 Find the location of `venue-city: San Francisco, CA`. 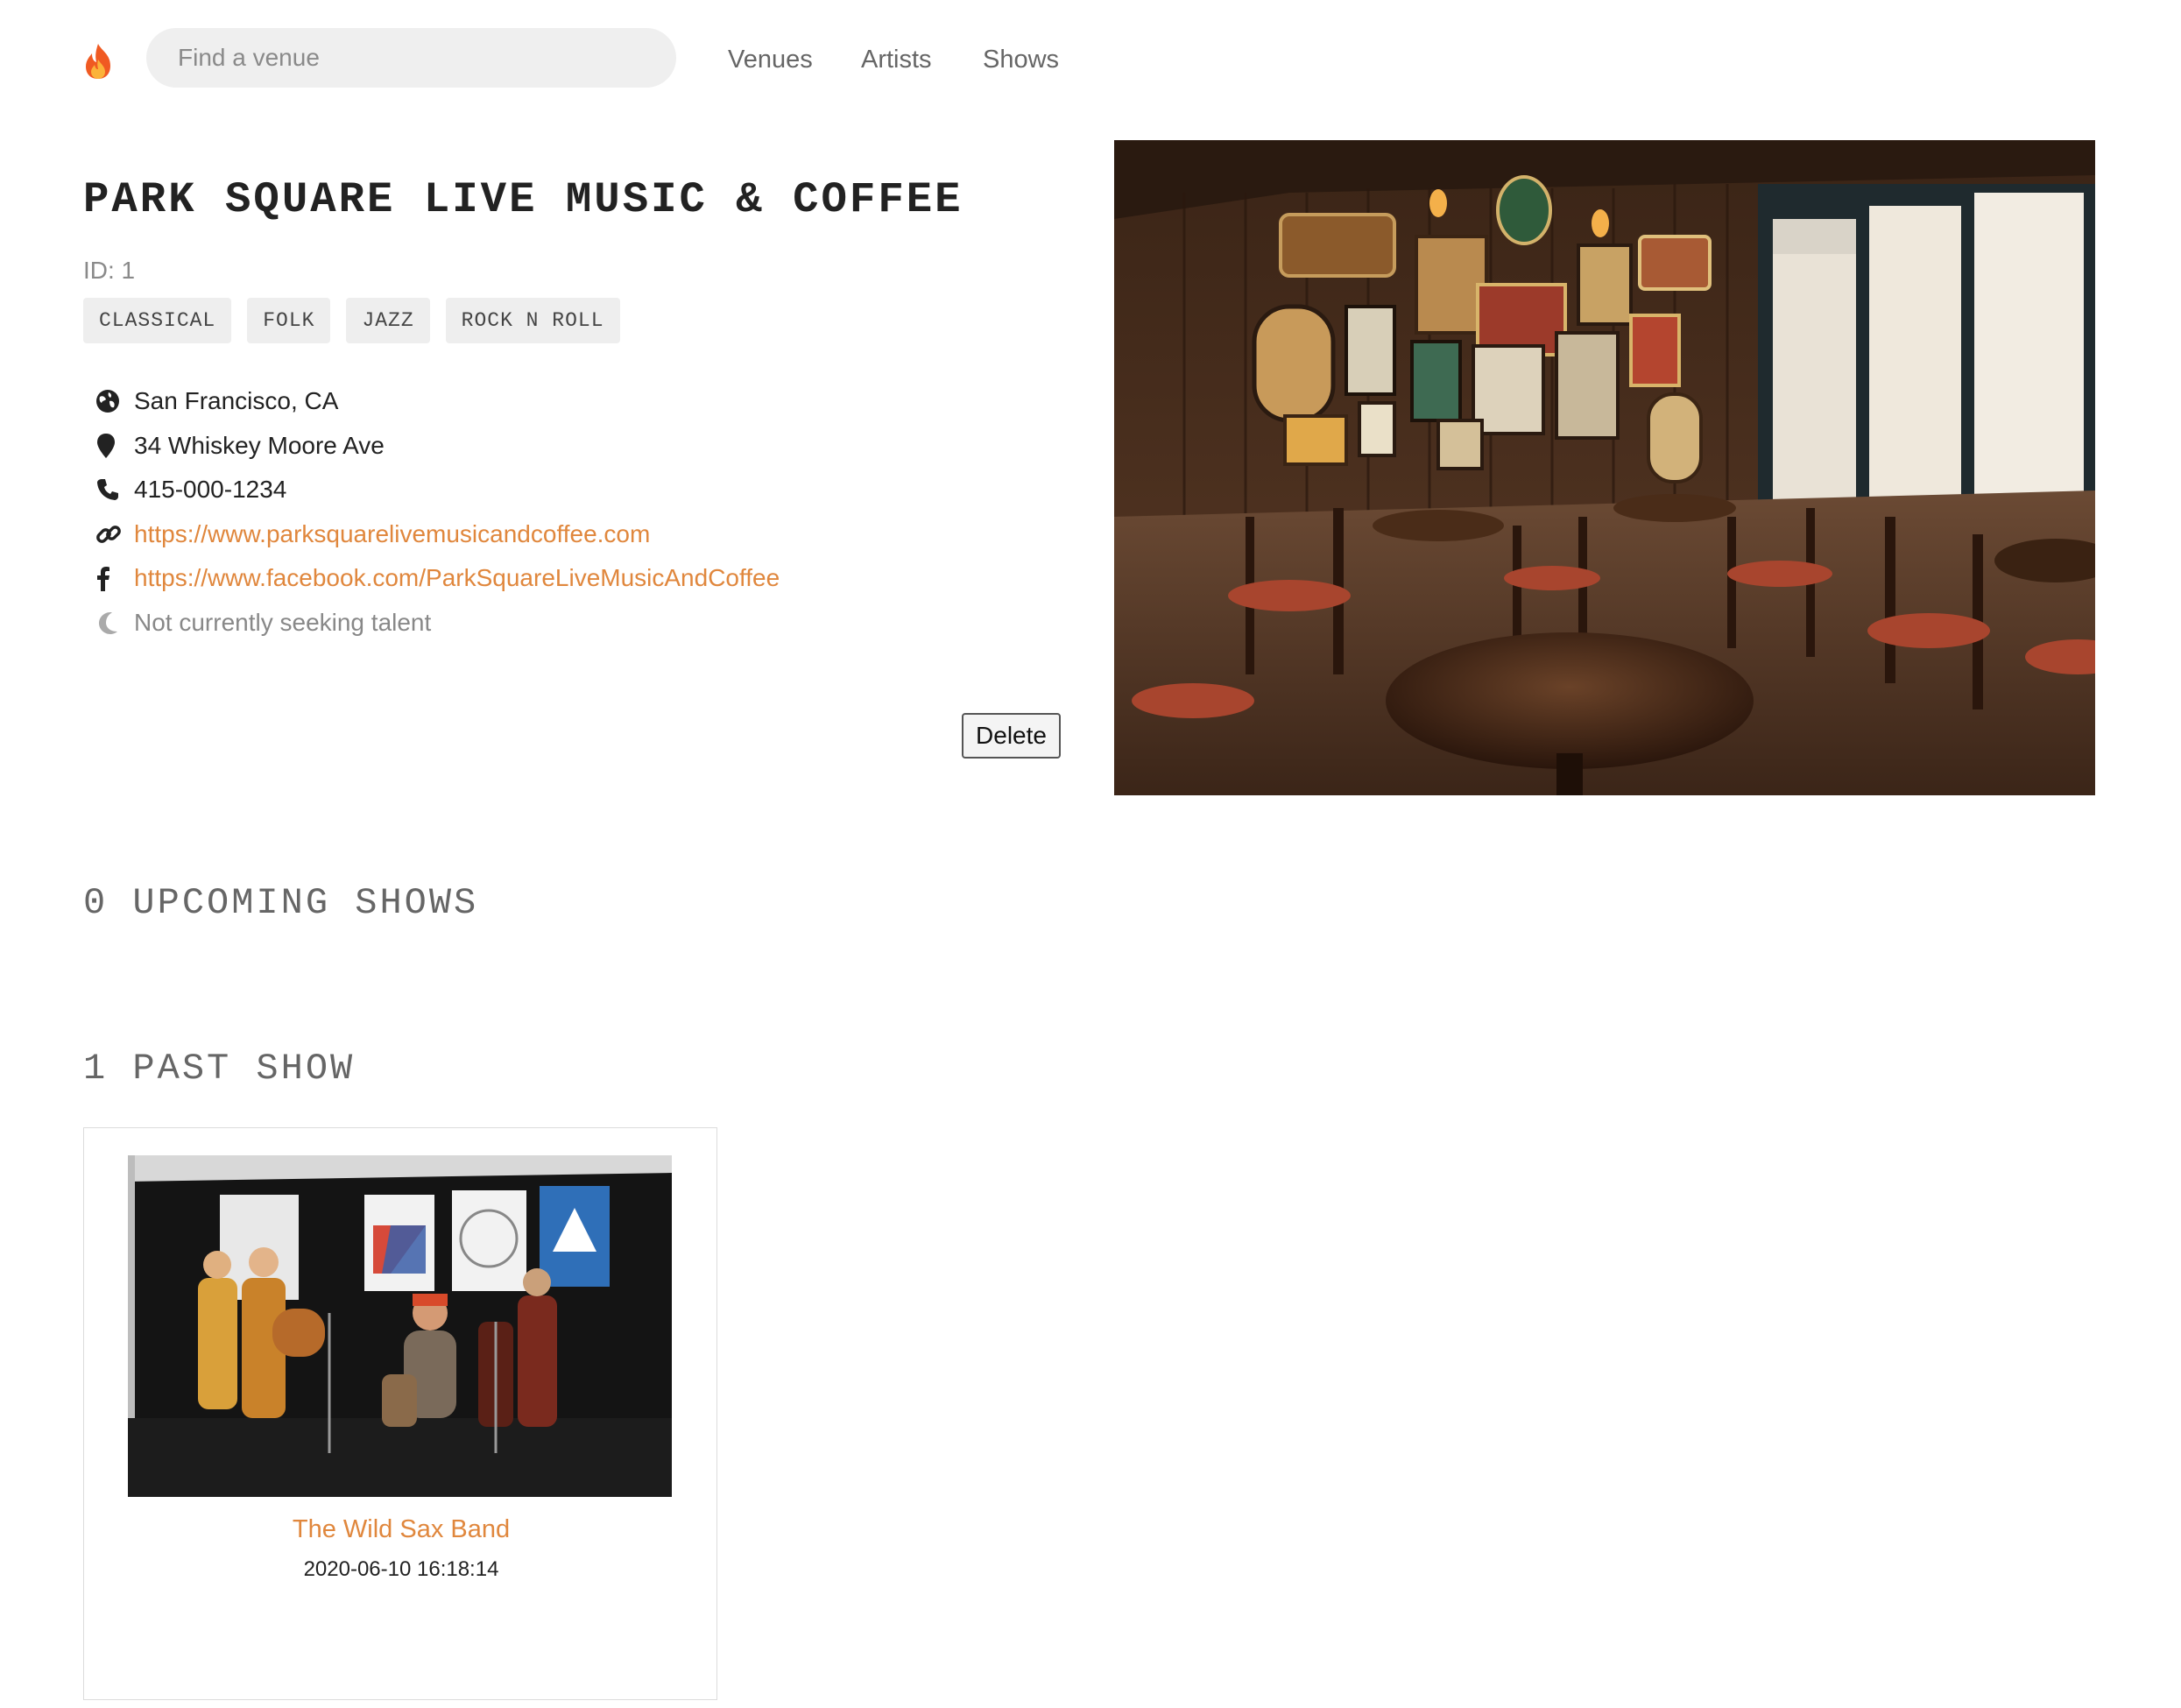

venue-city: San Francisco, CA is located at coordinates (236, 401).